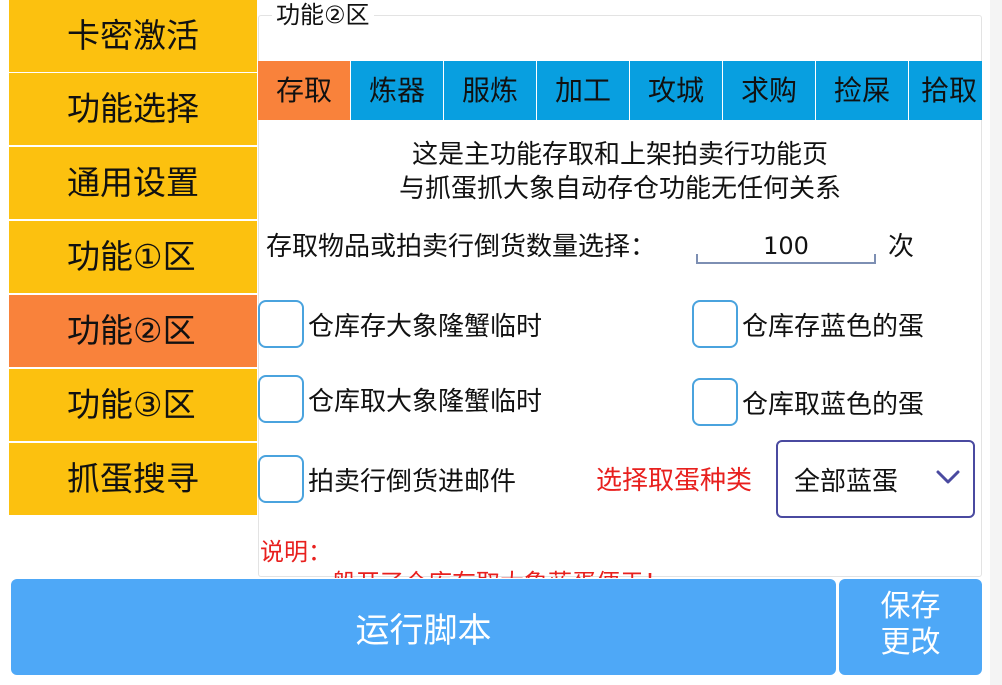 This screenshot has height=685, width=1002. Describe the element at coordinates (133, 36) in the screenshot. I see `sidebar-item-card-activation: 卡密激活` at that location.